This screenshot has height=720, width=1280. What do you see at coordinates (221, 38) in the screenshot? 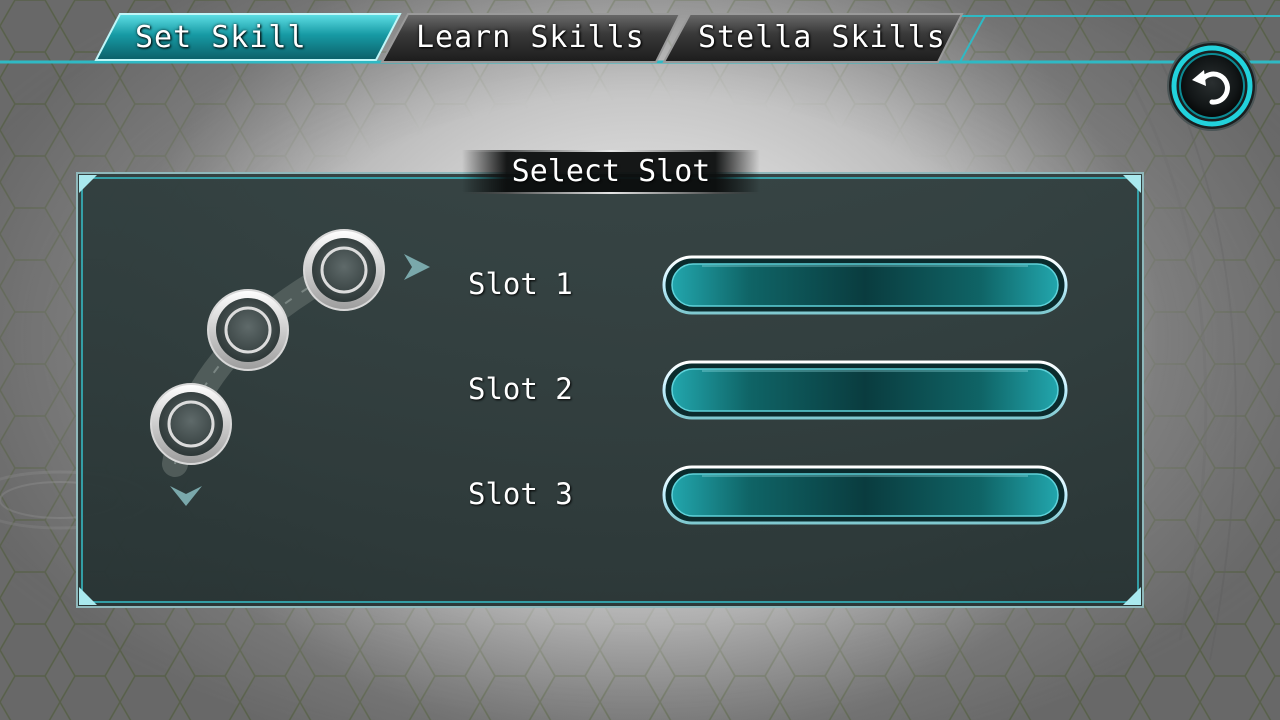
I see `tab-set-skill: Set Skill` at bounding box center [221, 38].